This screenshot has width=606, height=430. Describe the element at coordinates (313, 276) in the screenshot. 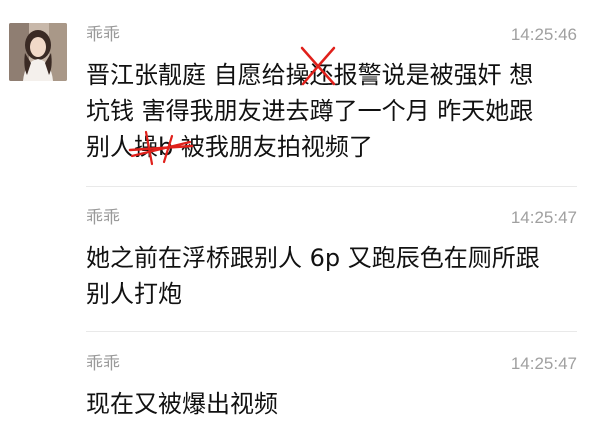

I see `message-text: 她之前在浮桥跟别人 6p 又跑辰色在厕所跟 别人打炮` at that location.